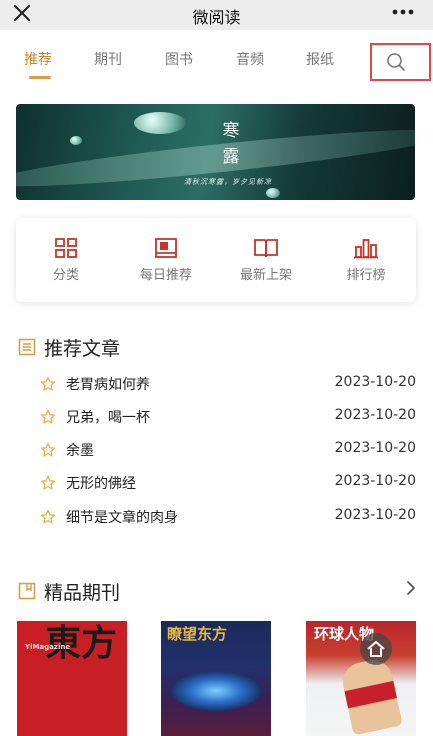 The image size is (433, 736). Describe the element at coordinates (65, 275) in the screenshot. I see `shortcut-label: 分类` at that location.